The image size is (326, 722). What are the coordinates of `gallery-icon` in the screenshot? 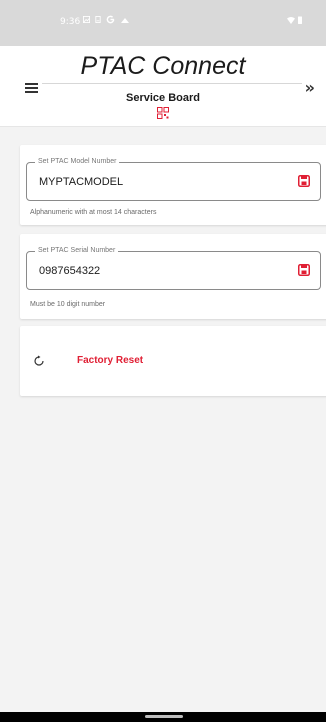 It's located at (86, 19).